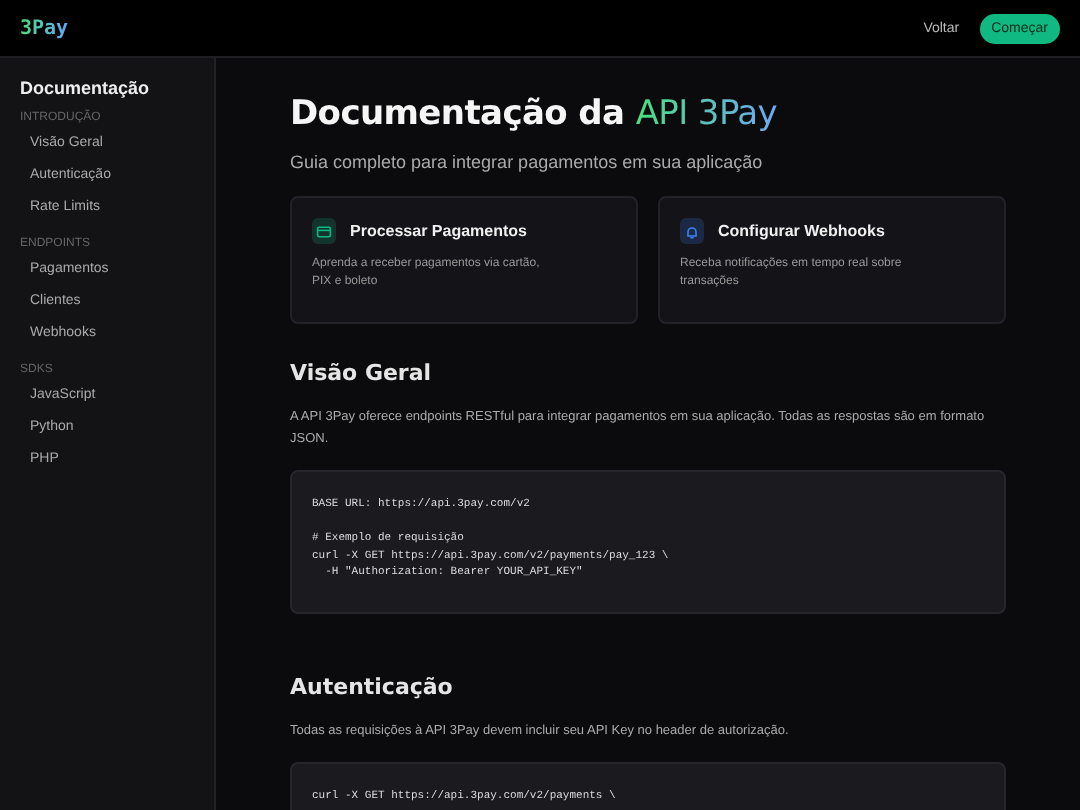 Image resolution: width=1080 pixels, height=810 pixels. What do you see at coordinates (362, 373) in the screenshot?
I see `section-heading: Visão Geral` at bounding box center [362, 373].